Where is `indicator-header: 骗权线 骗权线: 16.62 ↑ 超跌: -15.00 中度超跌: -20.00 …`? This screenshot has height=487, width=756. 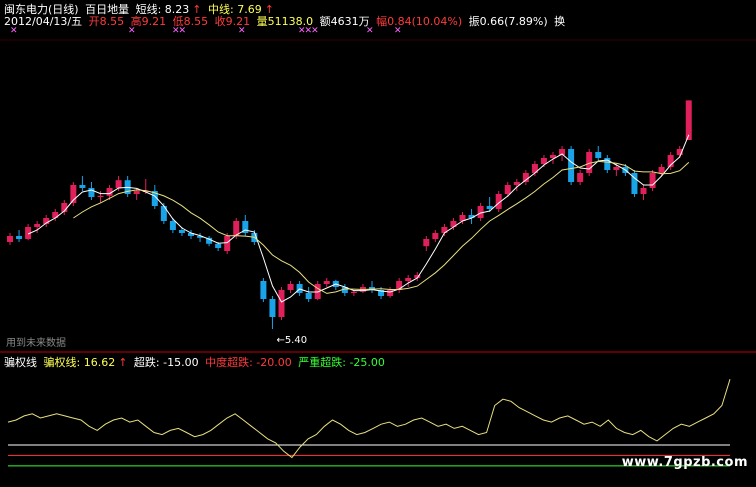
indicator-header: 骗权线 骗权线: 16.62 ↑ 超跌: -15.00 中度超跌: -20.00 … is located at coordinates (196, 362).